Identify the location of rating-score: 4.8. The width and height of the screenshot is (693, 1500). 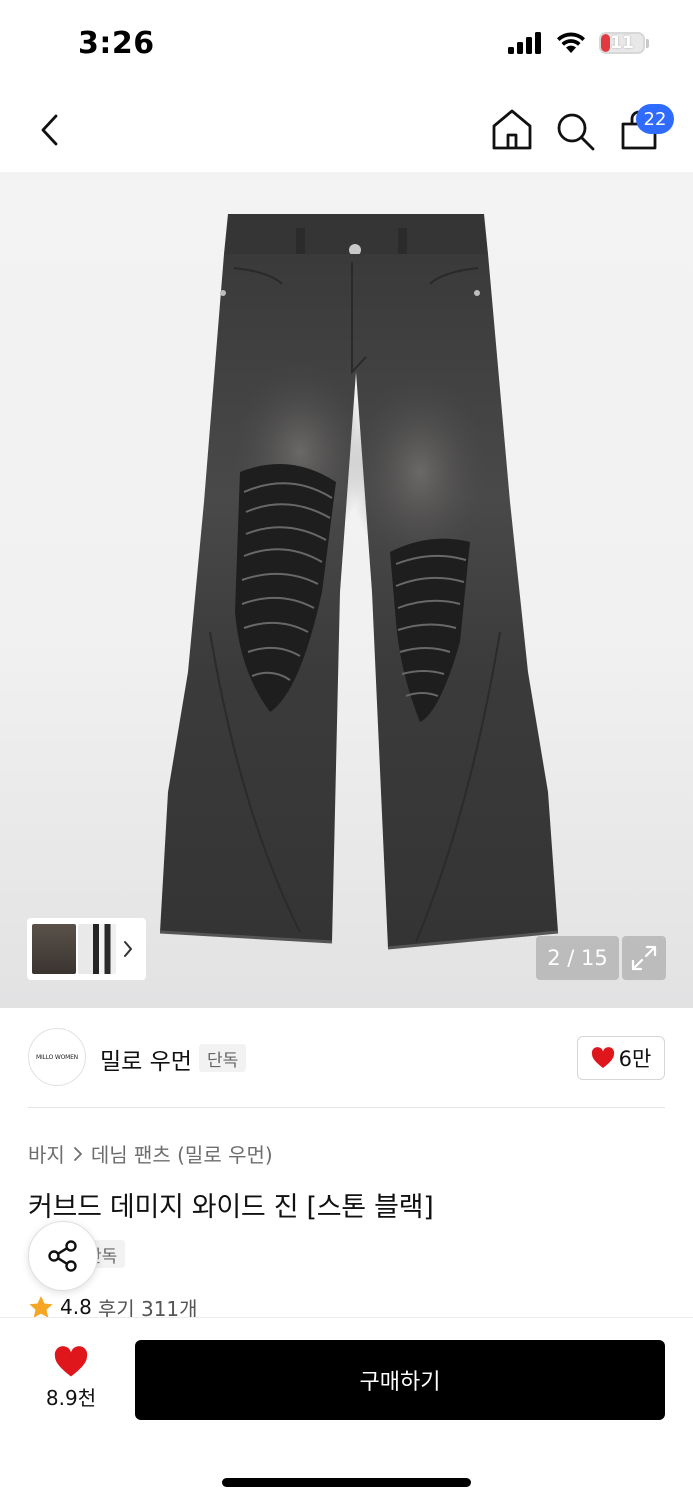
(76, 1307).